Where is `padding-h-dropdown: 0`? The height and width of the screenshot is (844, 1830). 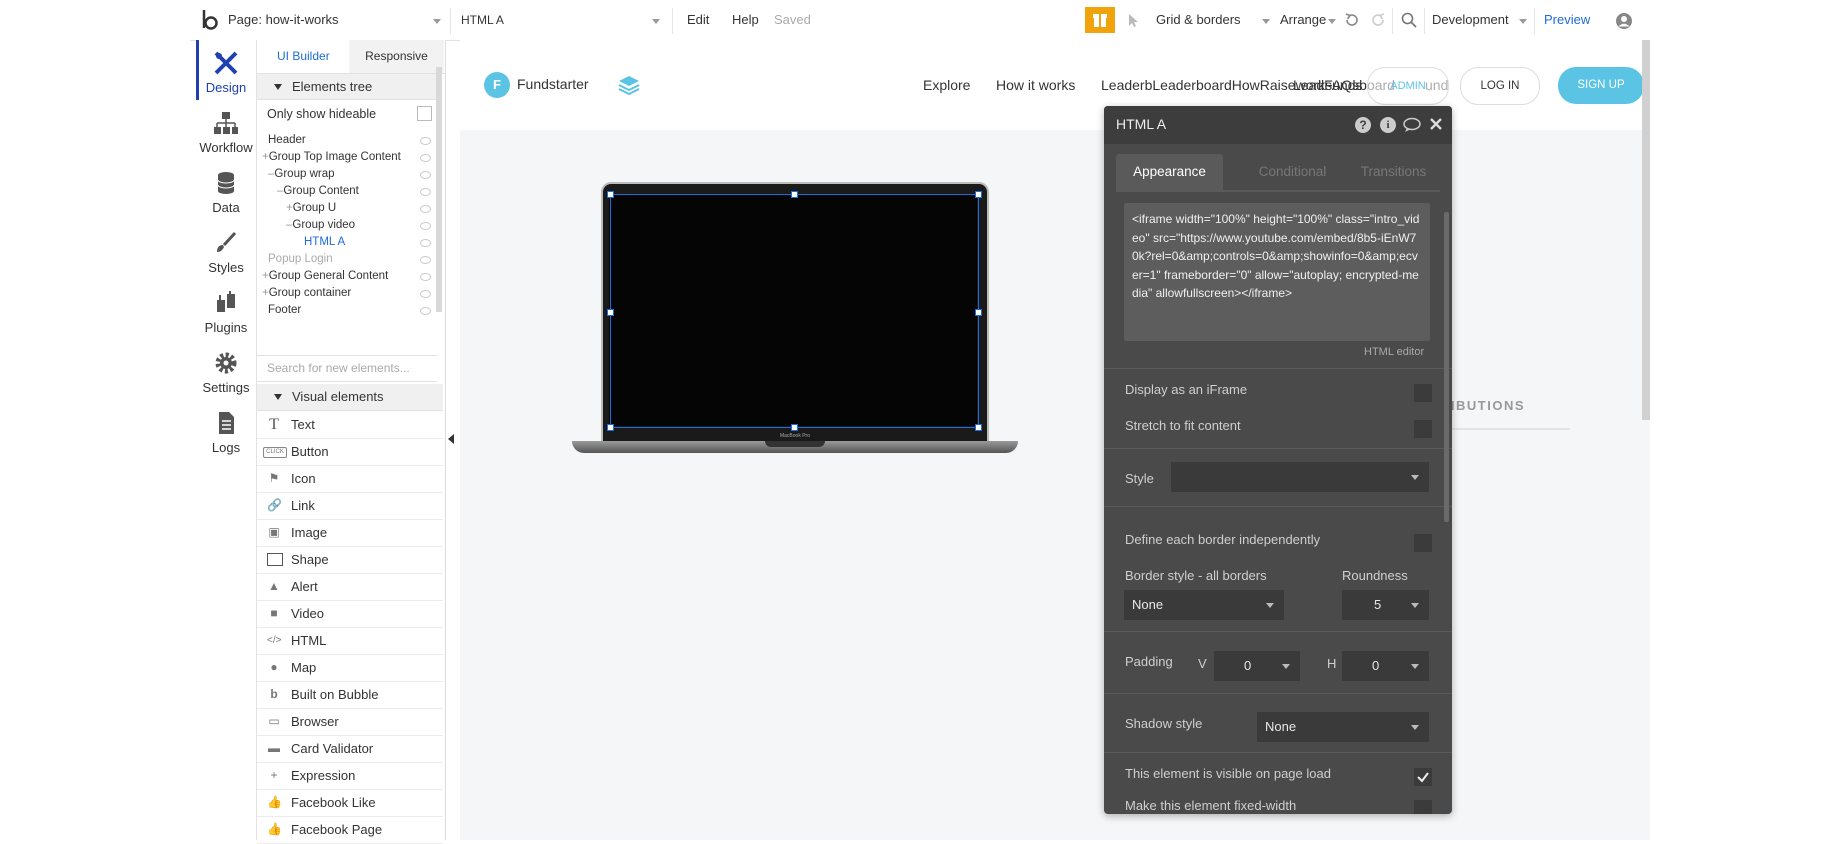
padding-h-dropdown: 0 is located at coordinates (1385, 666).